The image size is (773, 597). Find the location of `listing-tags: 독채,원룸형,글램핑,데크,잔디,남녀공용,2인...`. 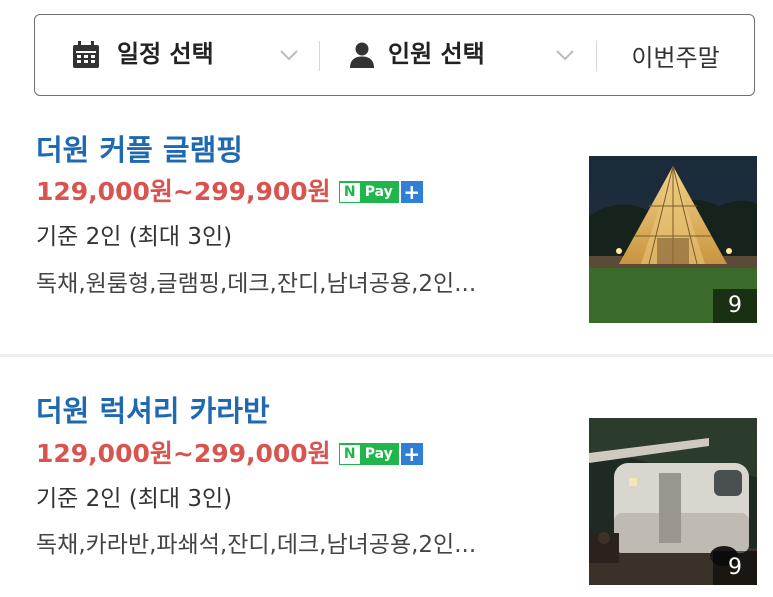

listing-tags: 독채,원룸형,글램핑,데크,잔디,남녀공용,2인... is located at coordinates (256, 284).